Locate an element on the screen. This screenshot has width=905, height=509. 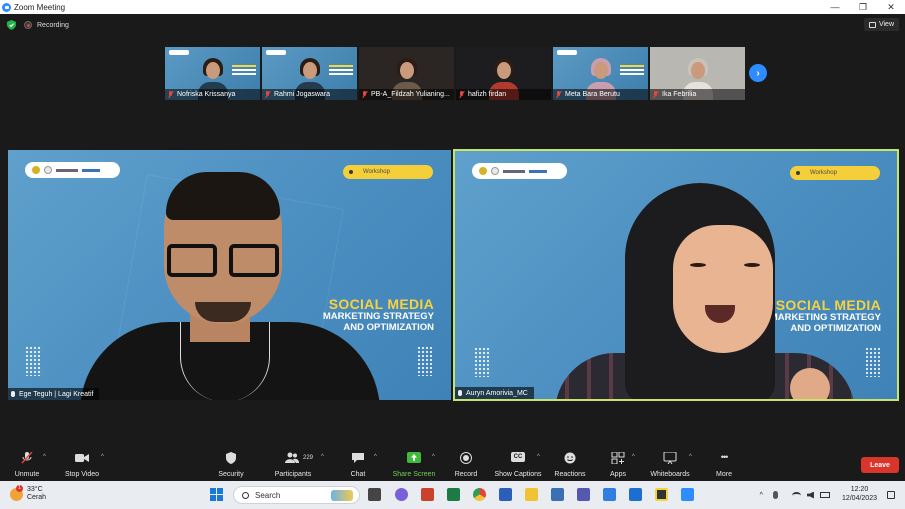
participant-name: Auryn Amorivia_MC is located at coordinates (497, 393).